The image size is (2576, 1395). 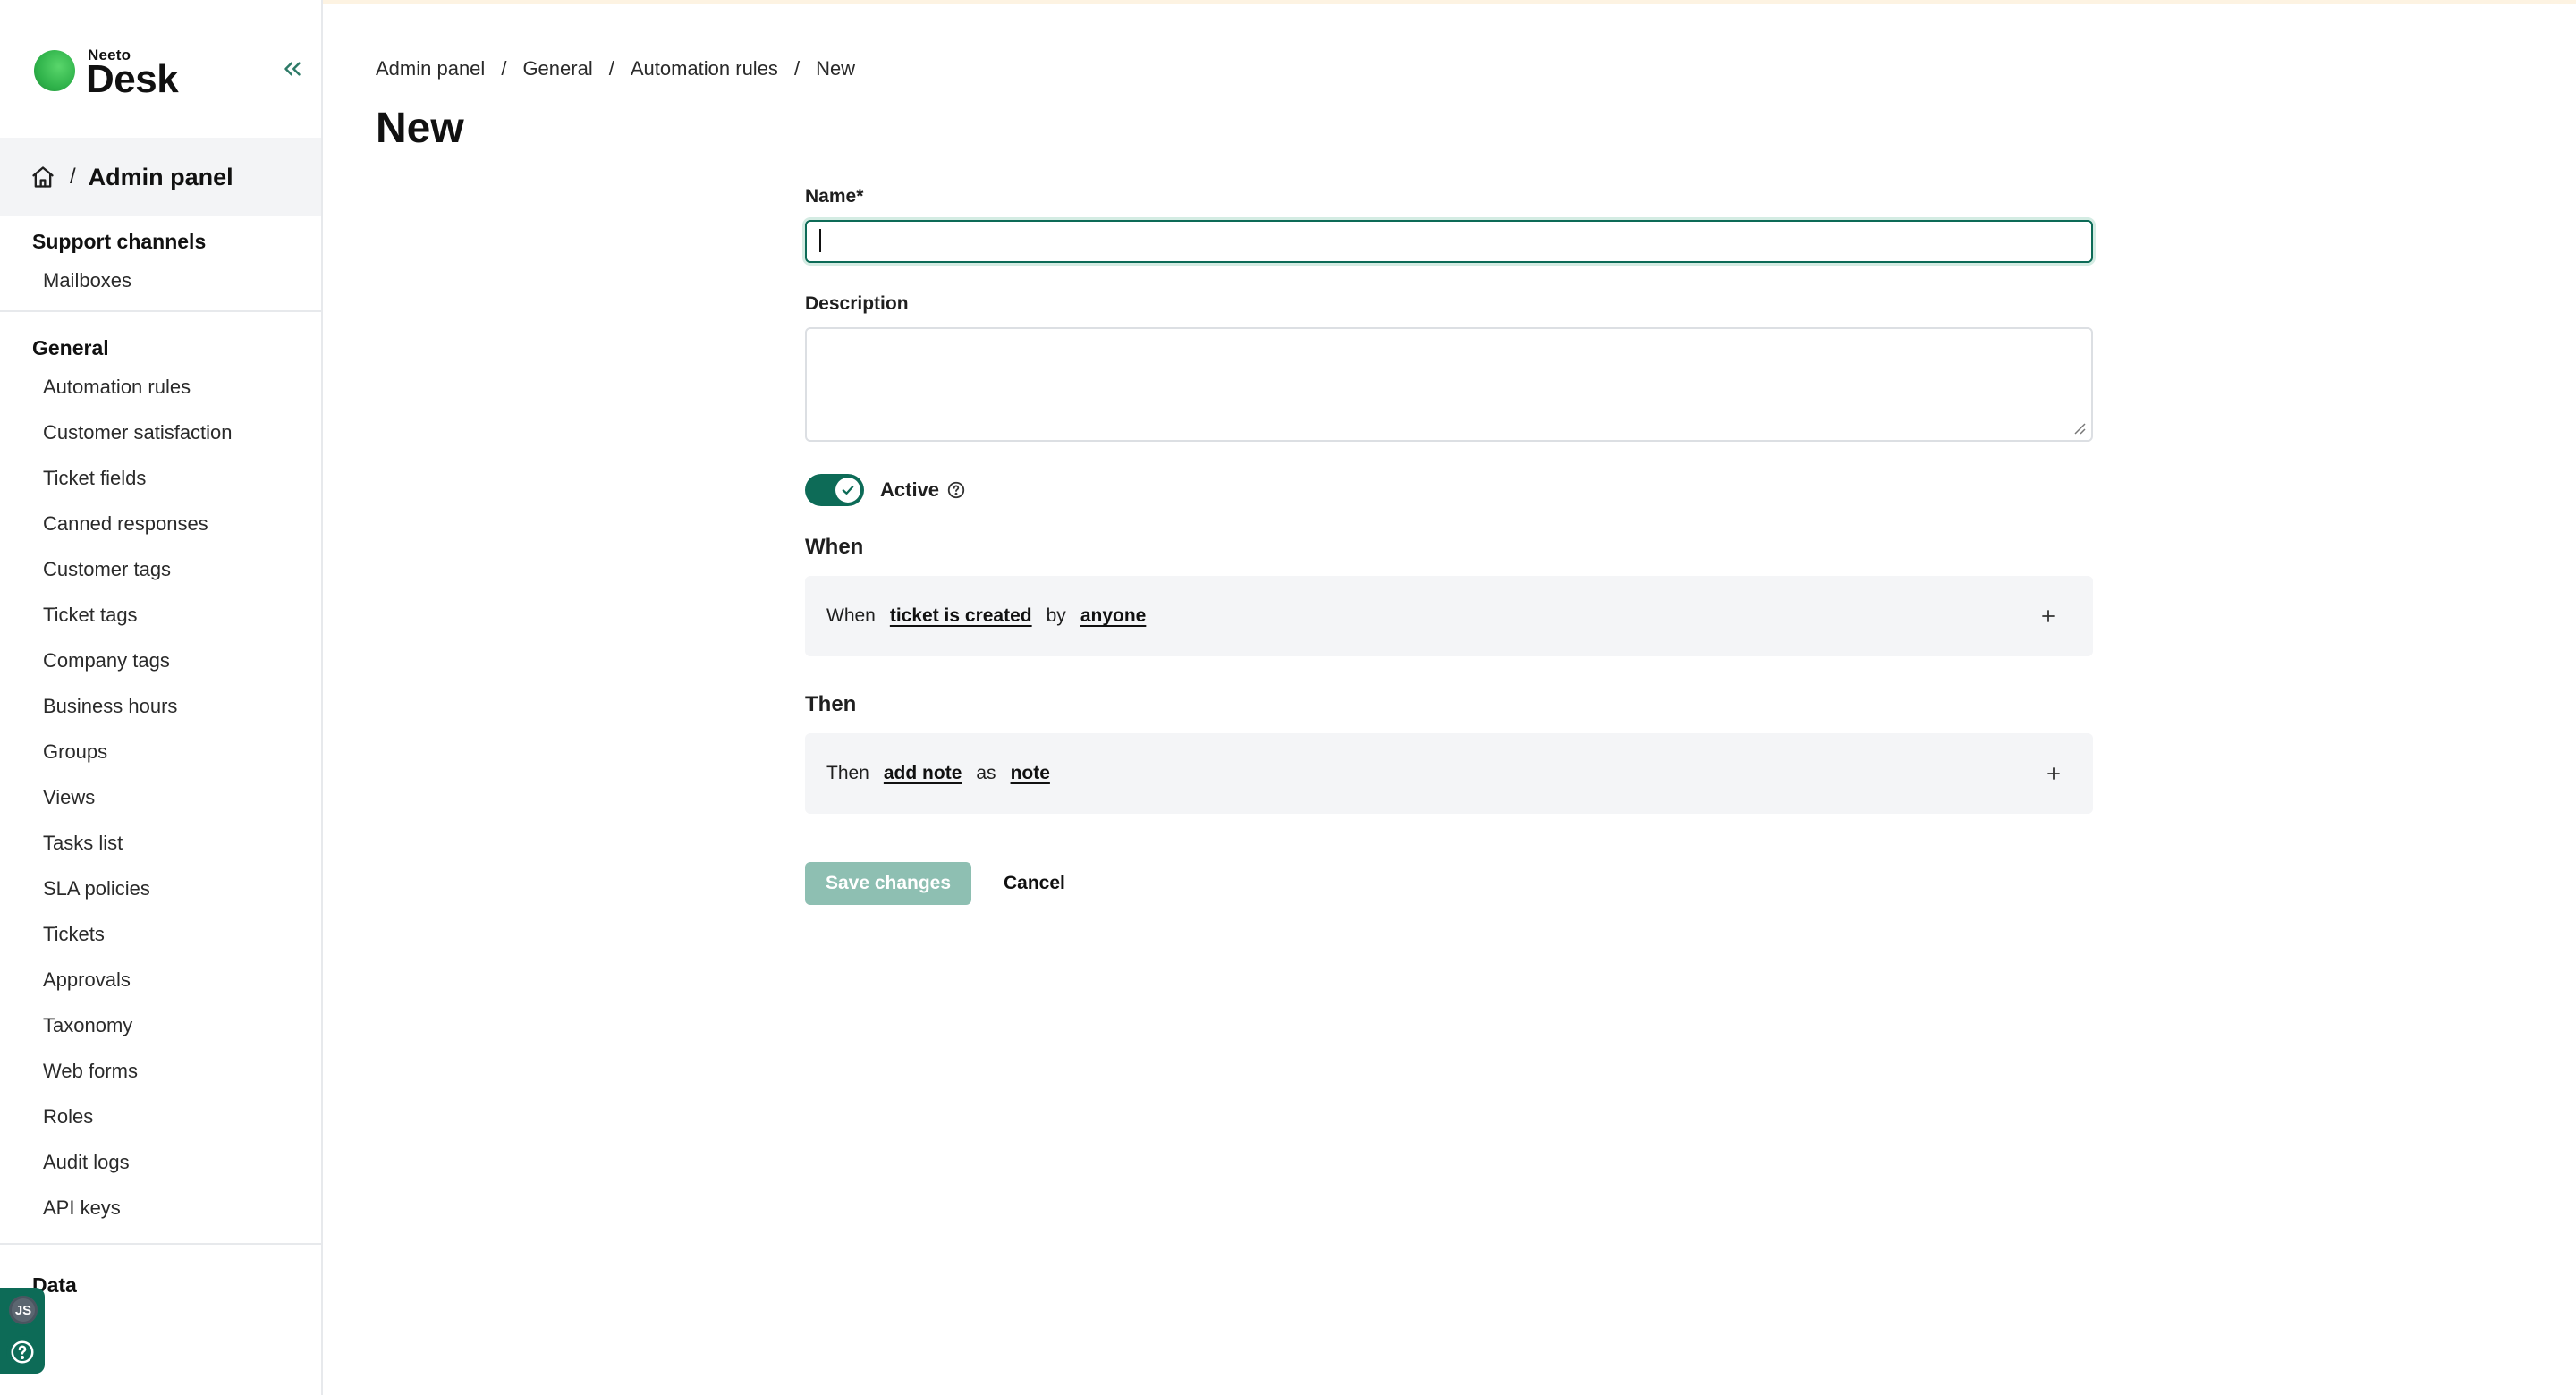 I want to click on cancel-button: Cancel, so click(x=1034, y=883).